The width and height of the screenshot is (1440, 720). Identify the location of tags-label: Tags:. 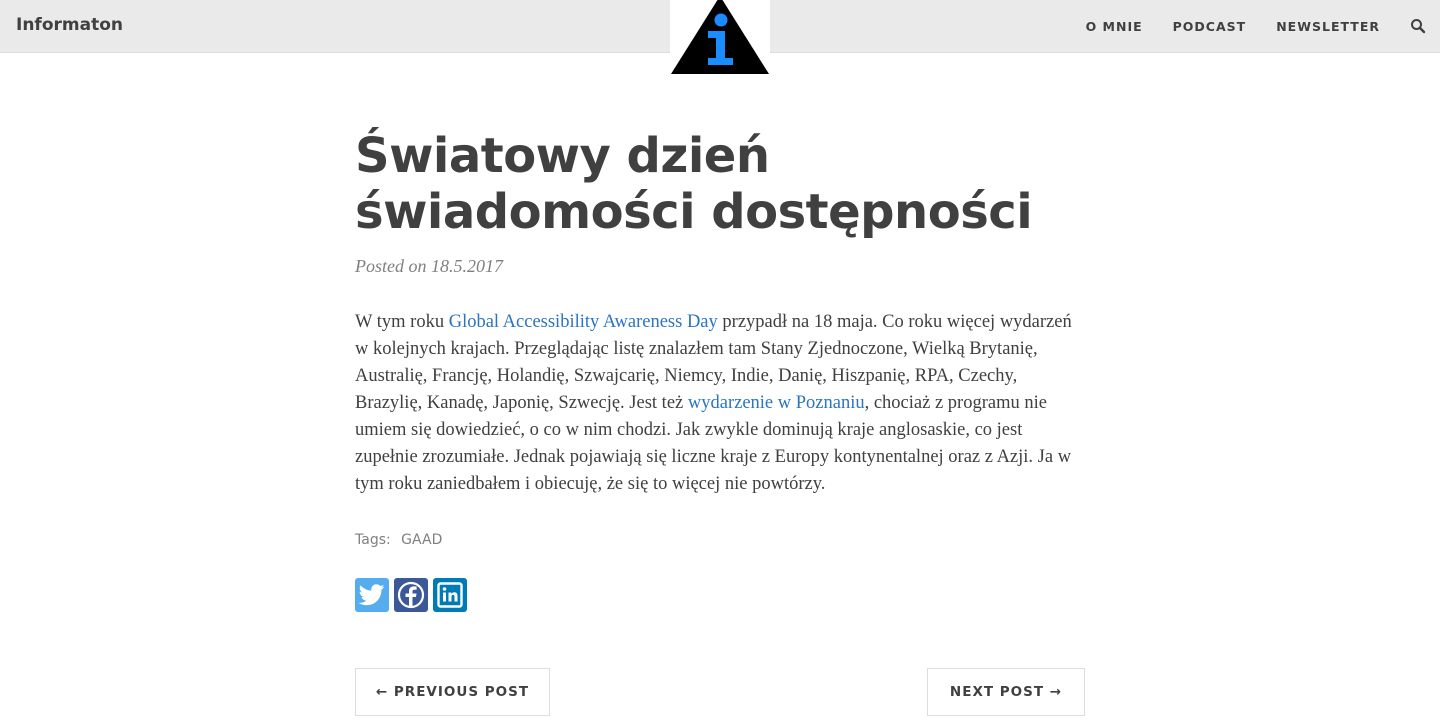
(373, 540).